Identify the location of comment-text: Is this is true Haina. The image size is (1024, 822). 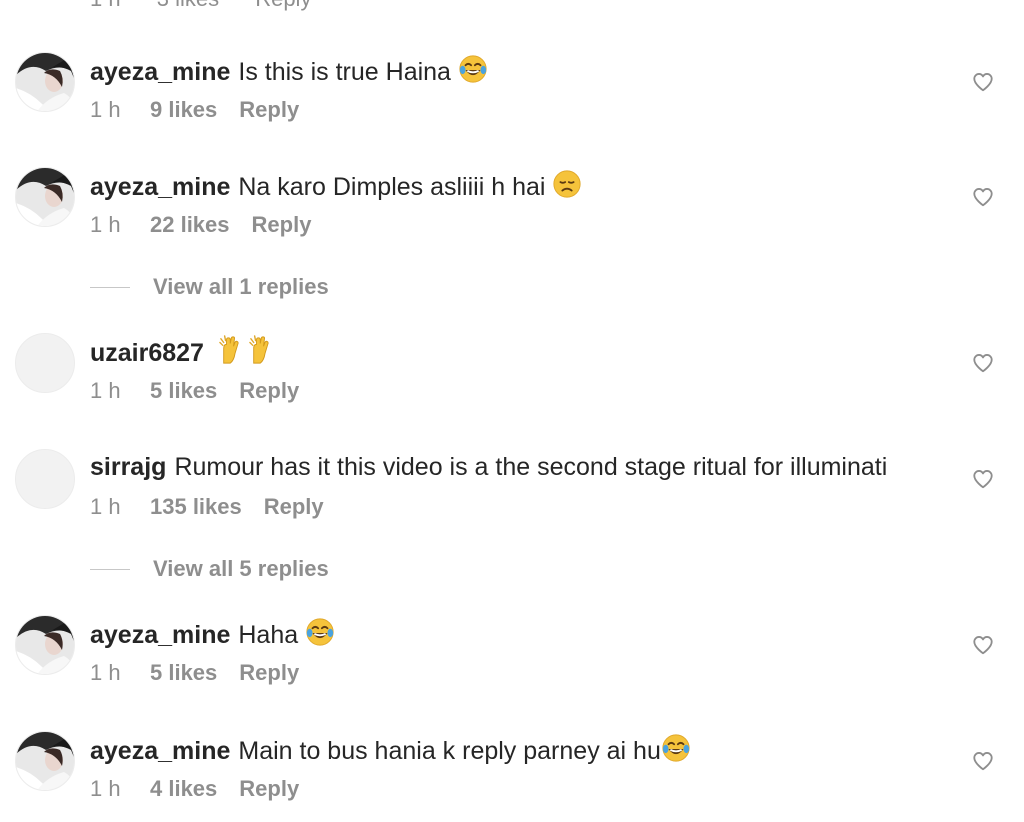
(344, 72).